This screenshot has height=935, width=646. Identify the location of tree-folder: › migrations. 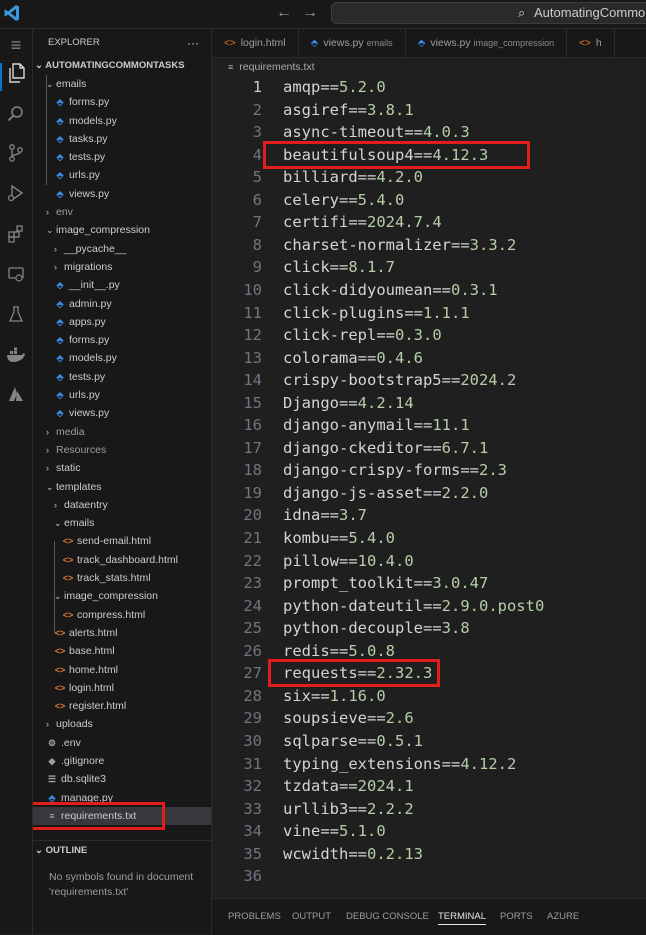
(122, 267).